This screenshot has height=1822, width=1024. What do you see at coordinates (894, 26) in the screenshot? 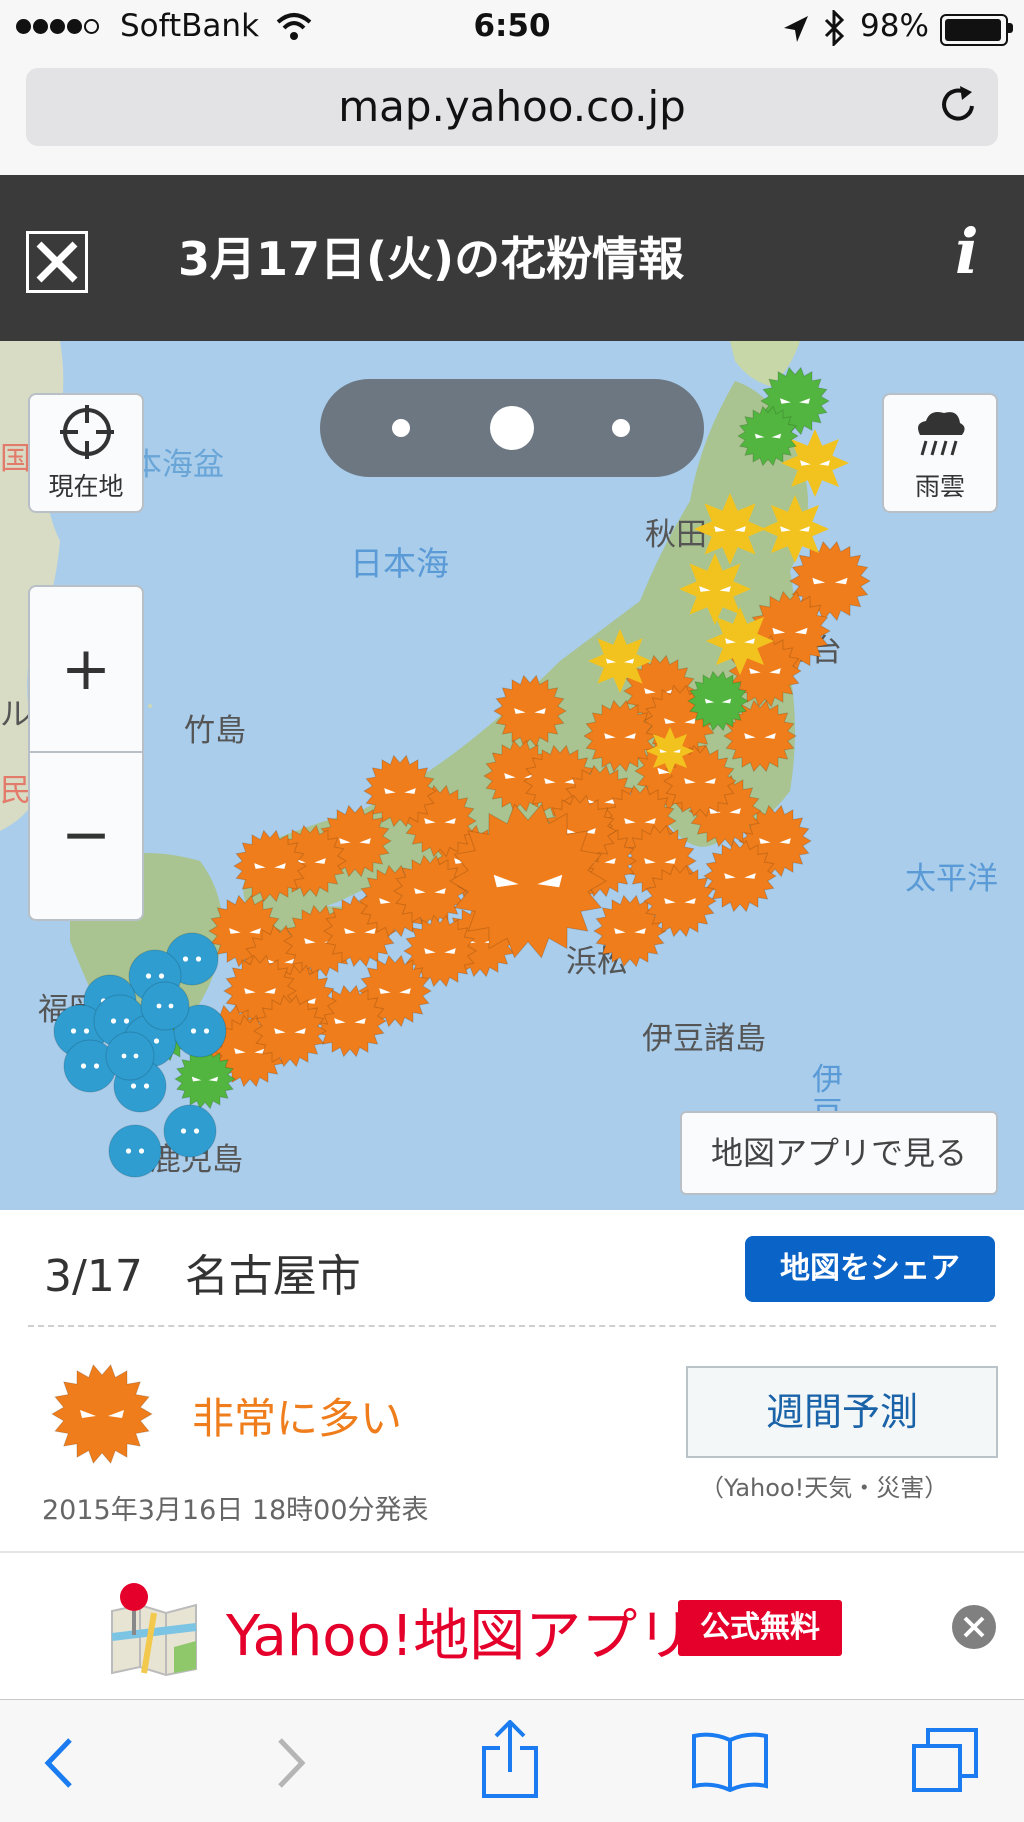
I see `battery-percent: 98%` at bounding box center [894, 26].